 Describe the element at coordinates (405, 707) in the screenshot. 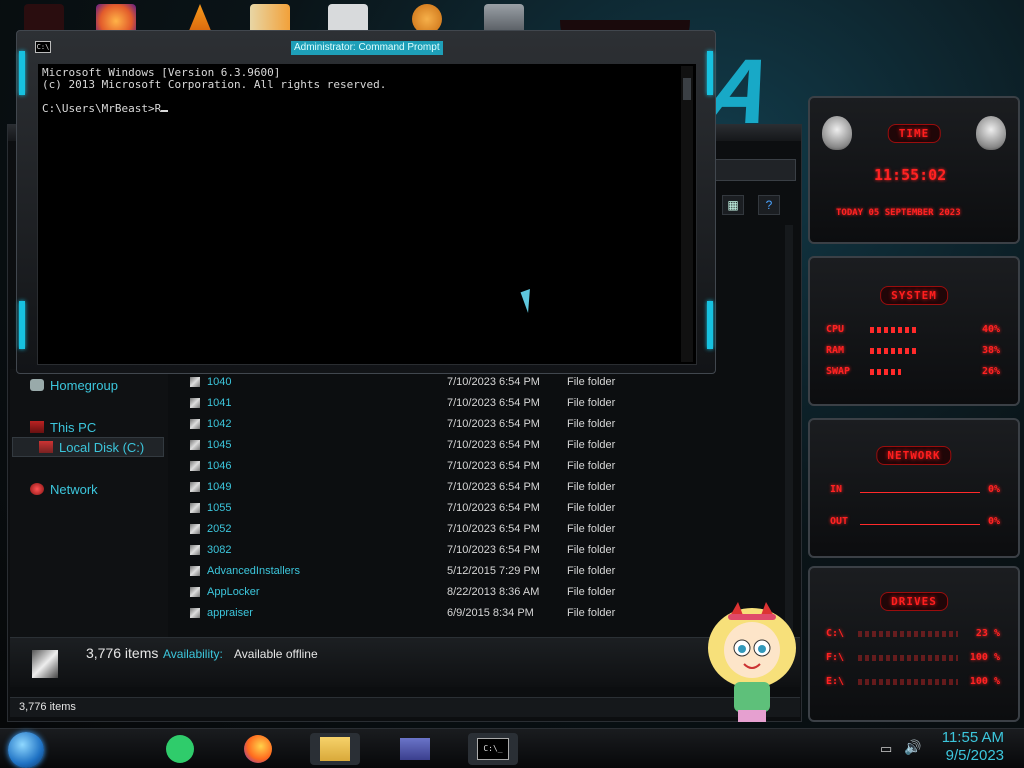

I see `status-bar: 3,776 items` at that location.